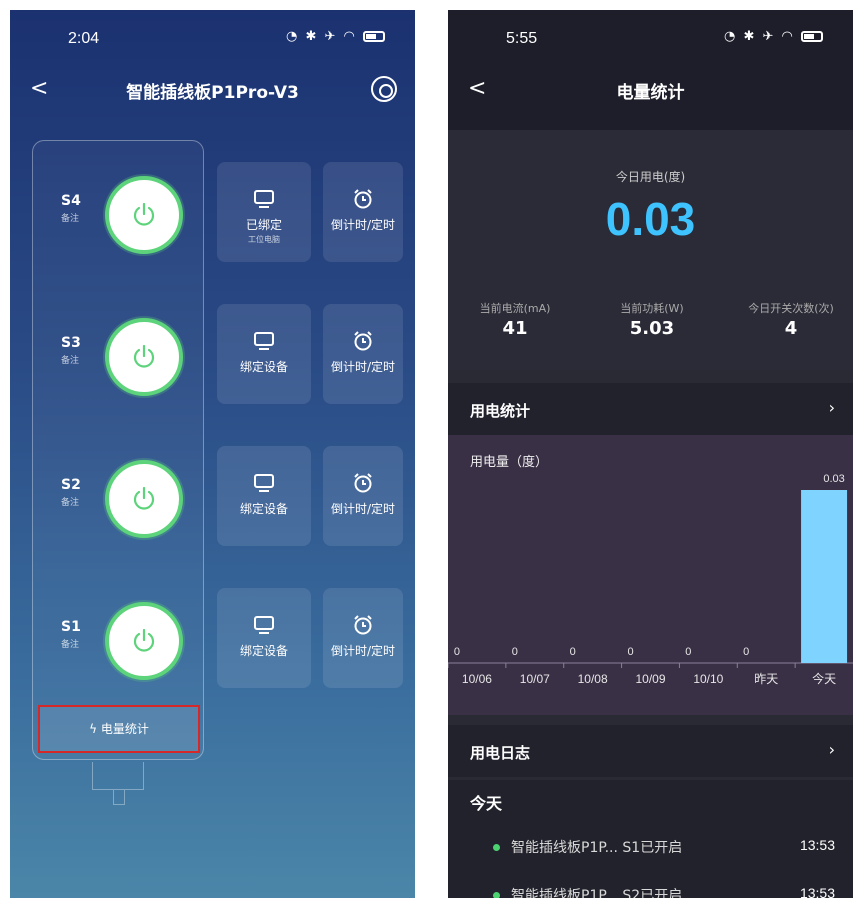 The height and width of the screenshot is (898, 853). I want to click on socket-row-s3: S3 备注, so click(118, 358).